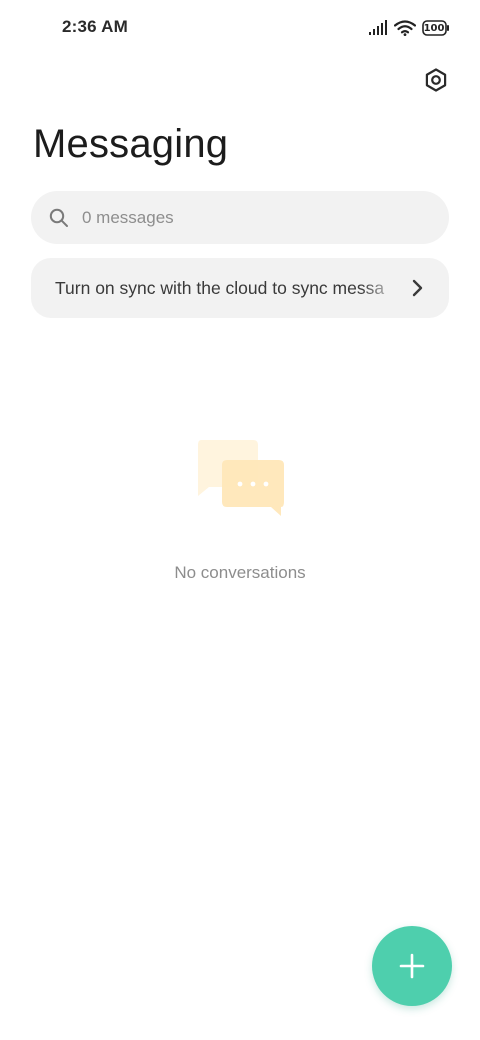 The image size is (480, 1040). I want to click on wifi-icon, so click(405, 28).